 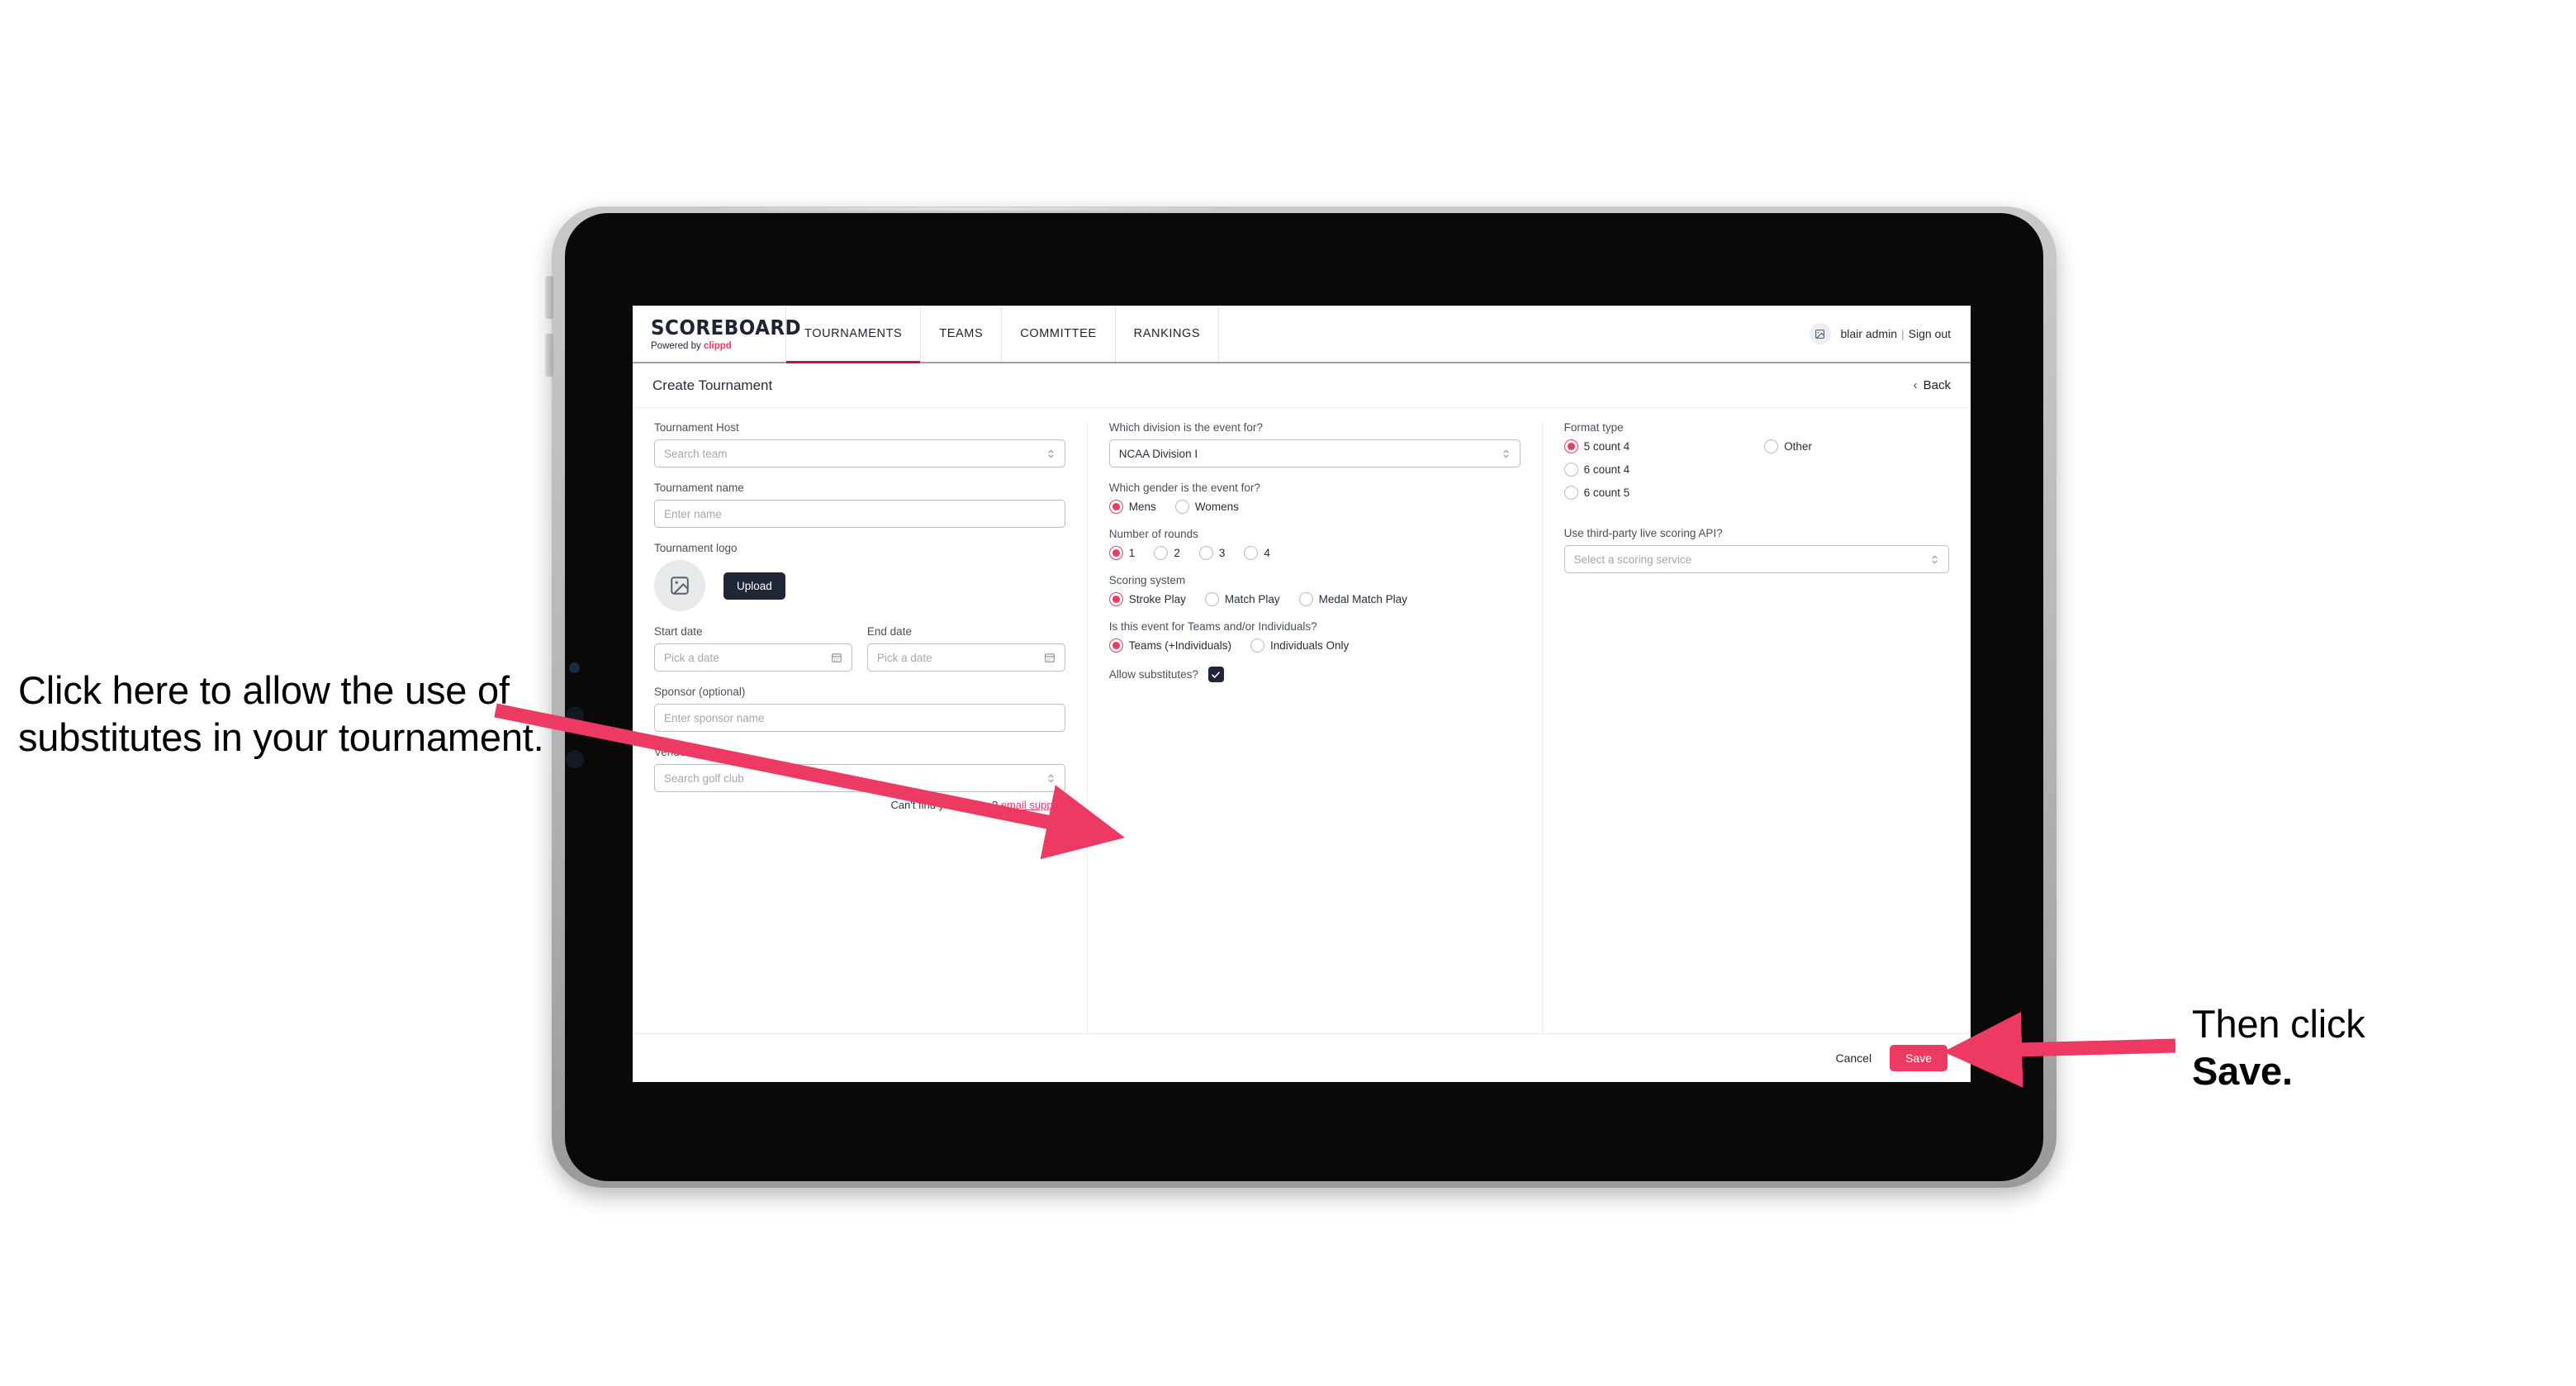 What do you see at coordinates (859, 514) in the screenshot?
I see `tournament-name-input: Enter name` at bounding box center [859, 514].